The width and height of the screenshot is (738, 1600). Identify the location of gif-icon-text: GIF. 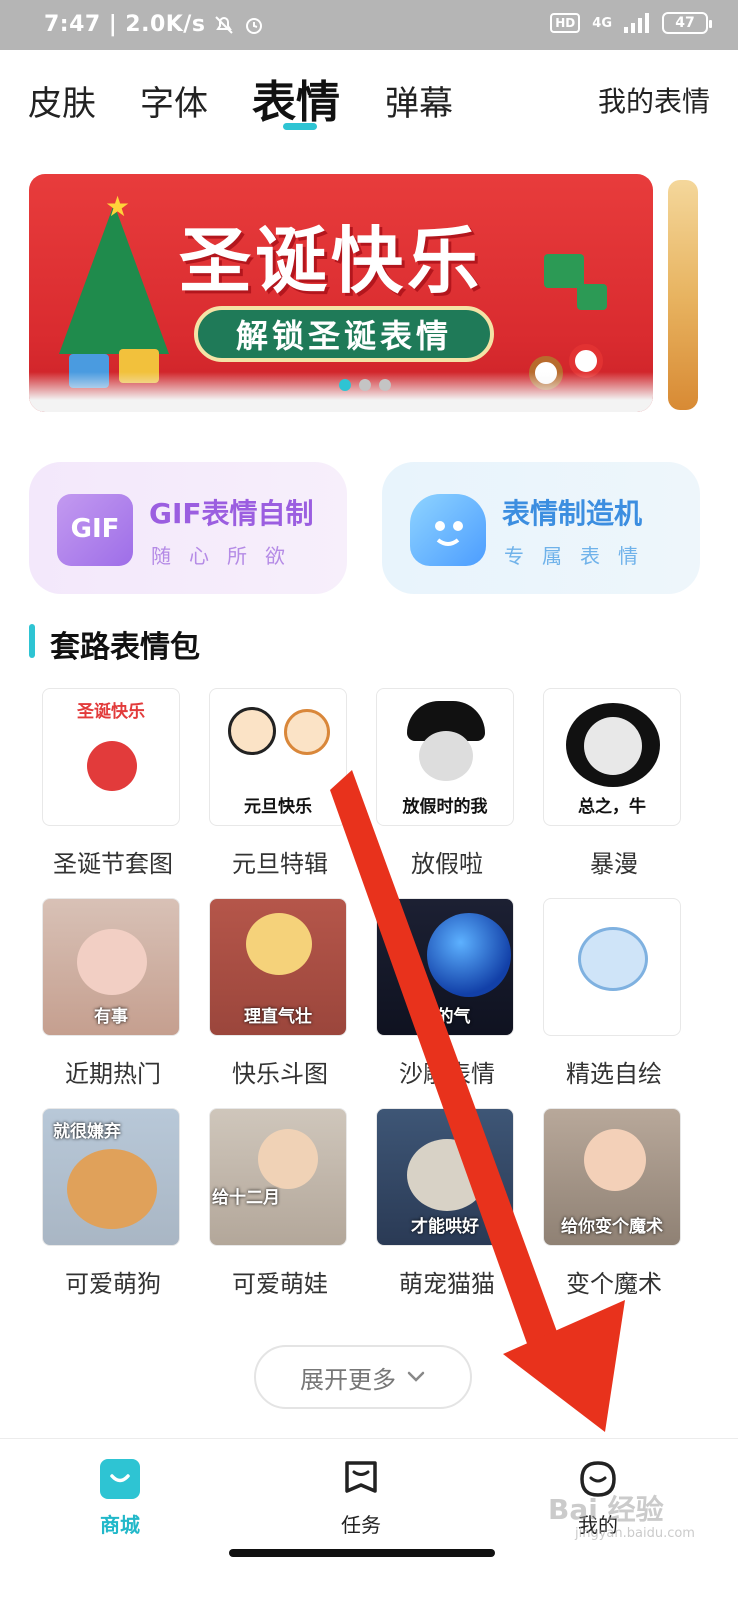
(95, 529).